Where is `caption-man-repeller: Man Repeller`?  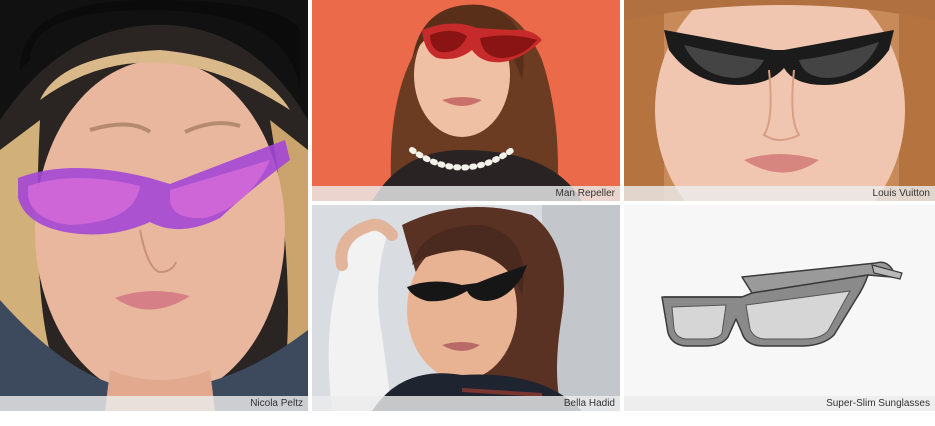 caption-man-repeller: Man Repeller is located at coordinates (466, 193).